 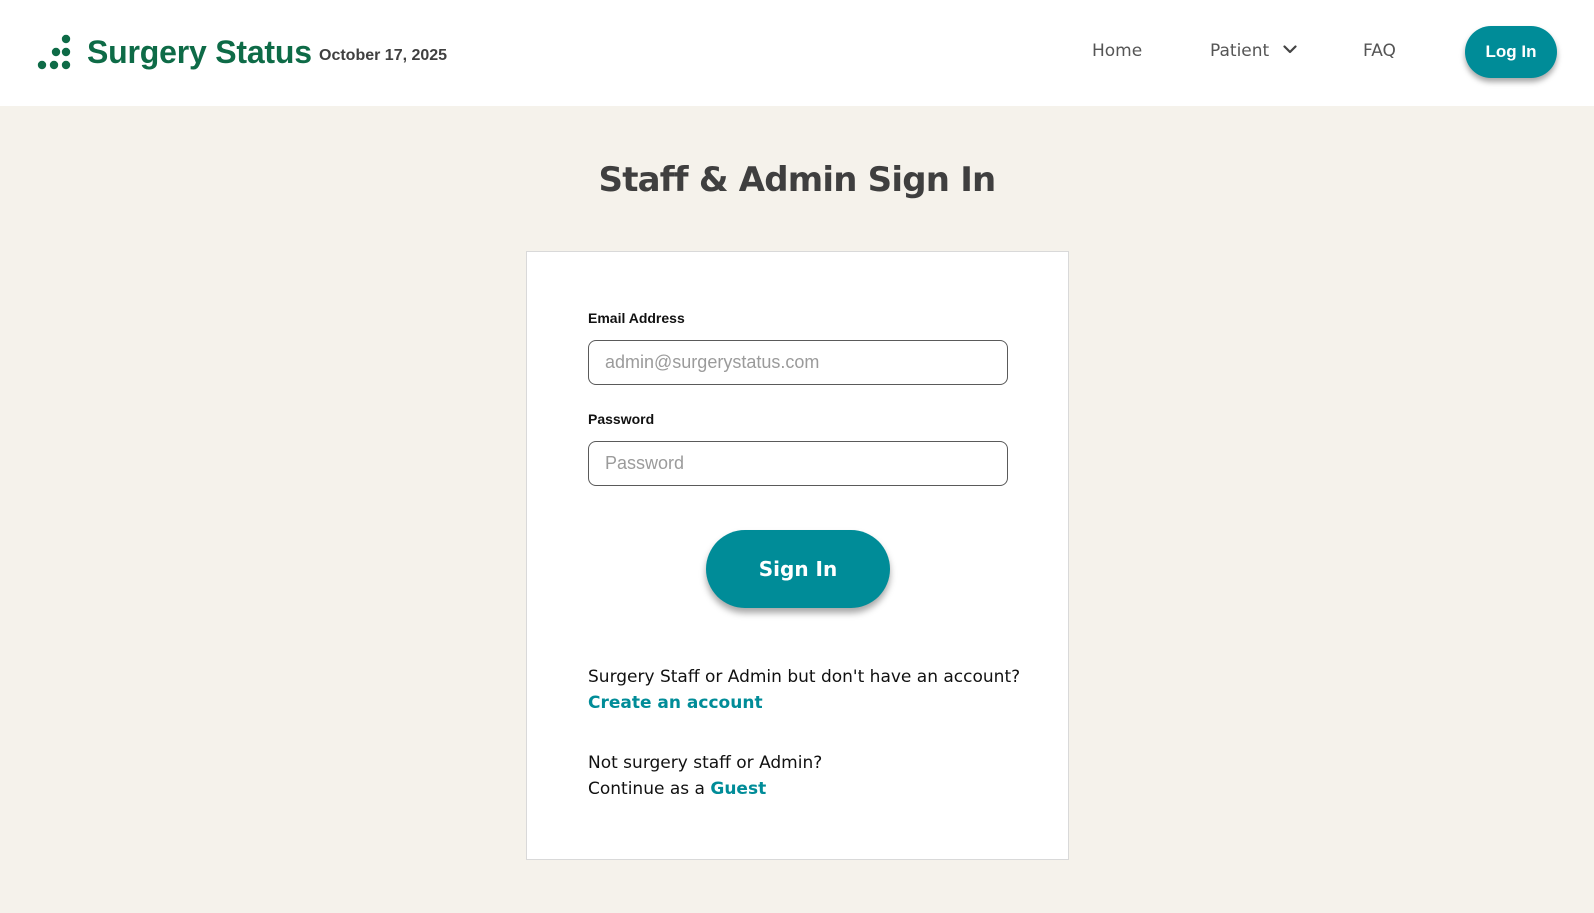 What do you see at coordinates (1290, 49) in the screenshot?
I see `chevron-down-icon` at bounding box center [1290, 49].